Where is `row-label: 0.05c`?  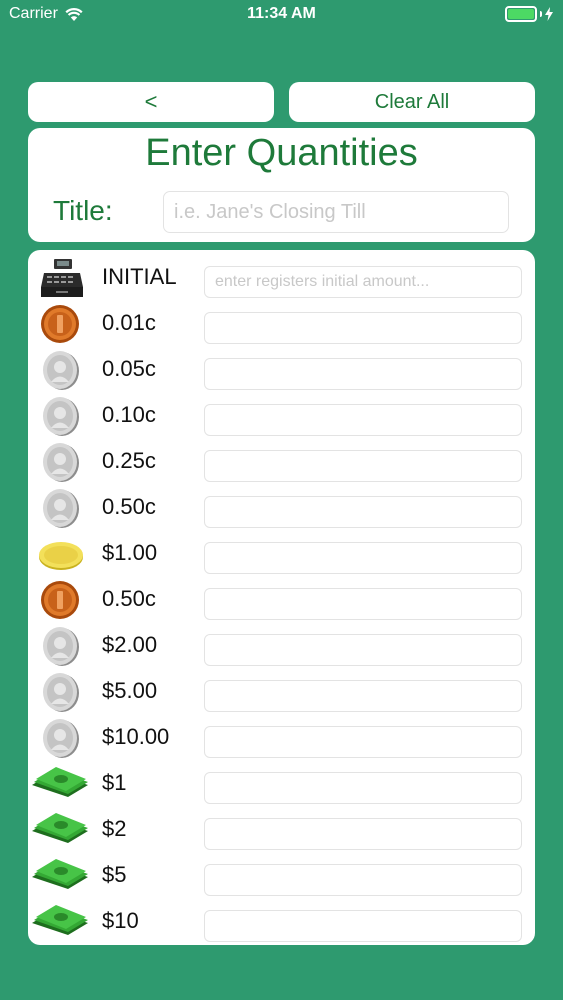 row-label: 0.05c is located at coordinates (129, 368).